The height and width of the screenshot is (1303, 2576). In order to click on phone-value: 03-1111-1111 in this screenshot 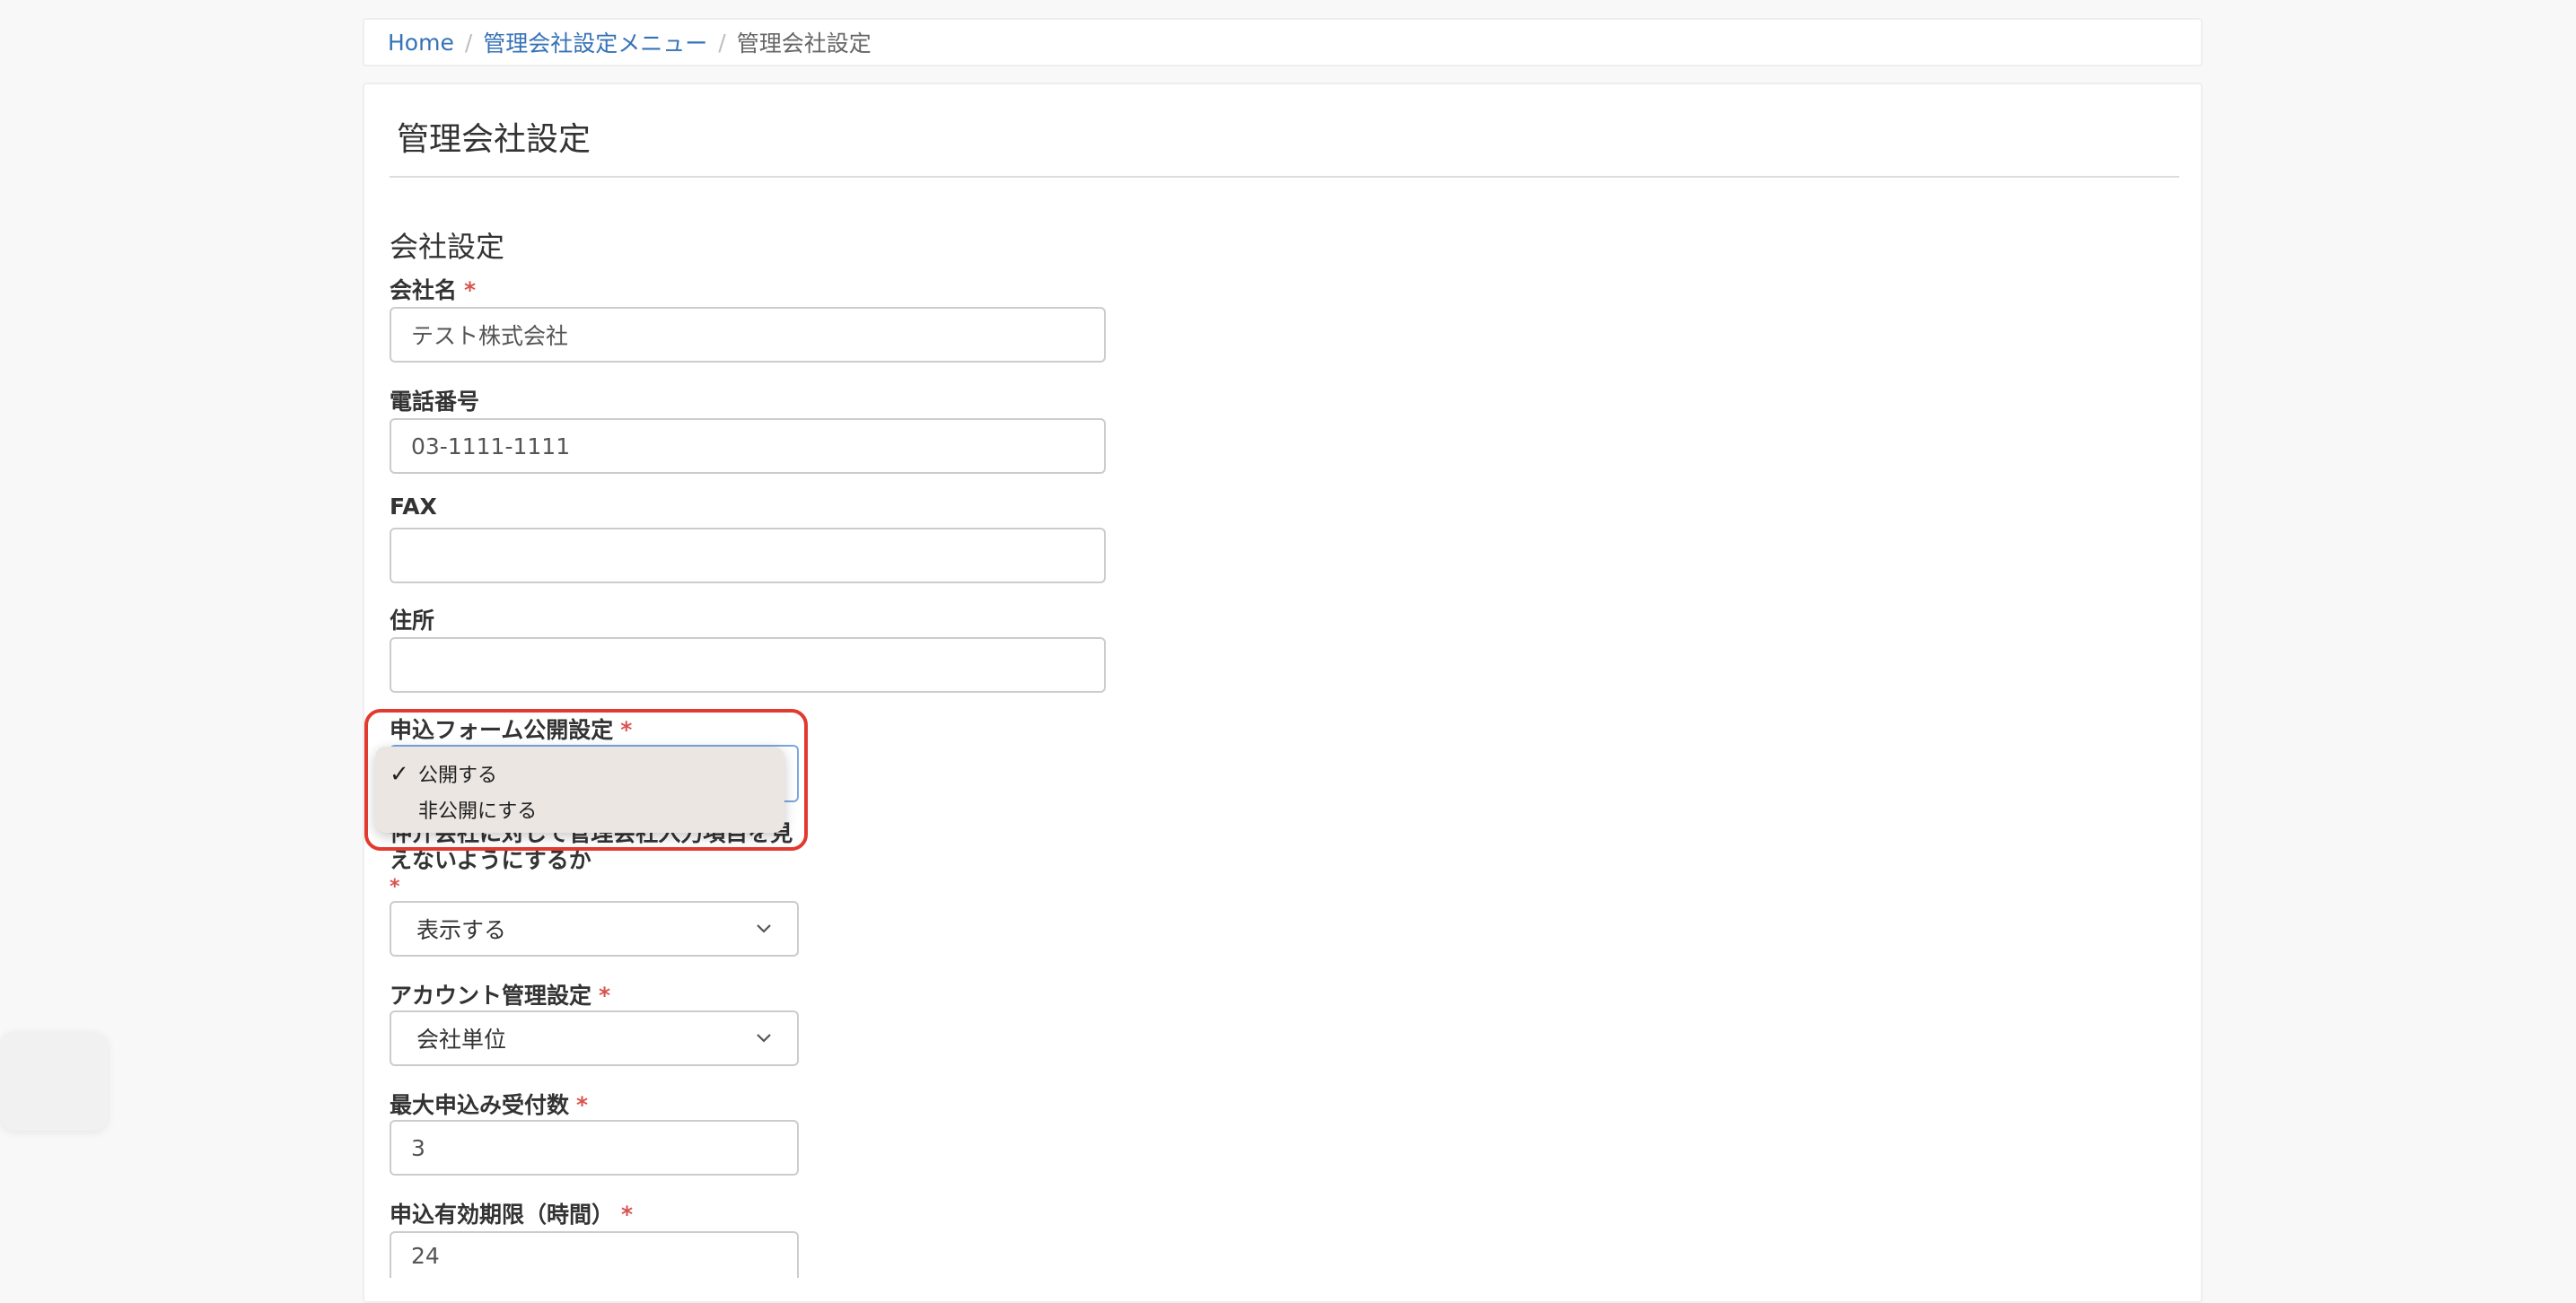, I will do `click(491, 446)`.